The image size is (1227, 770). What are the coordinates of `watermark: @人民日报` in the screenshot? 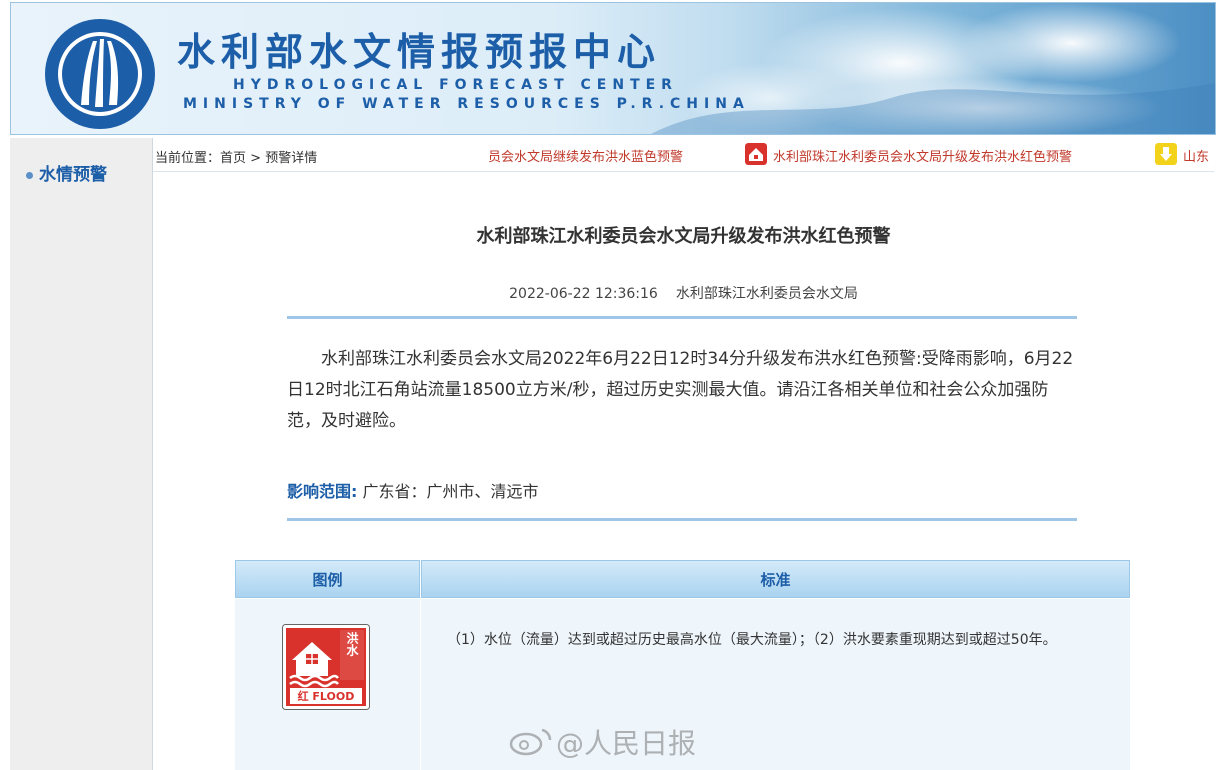 It's located at (626, 743).